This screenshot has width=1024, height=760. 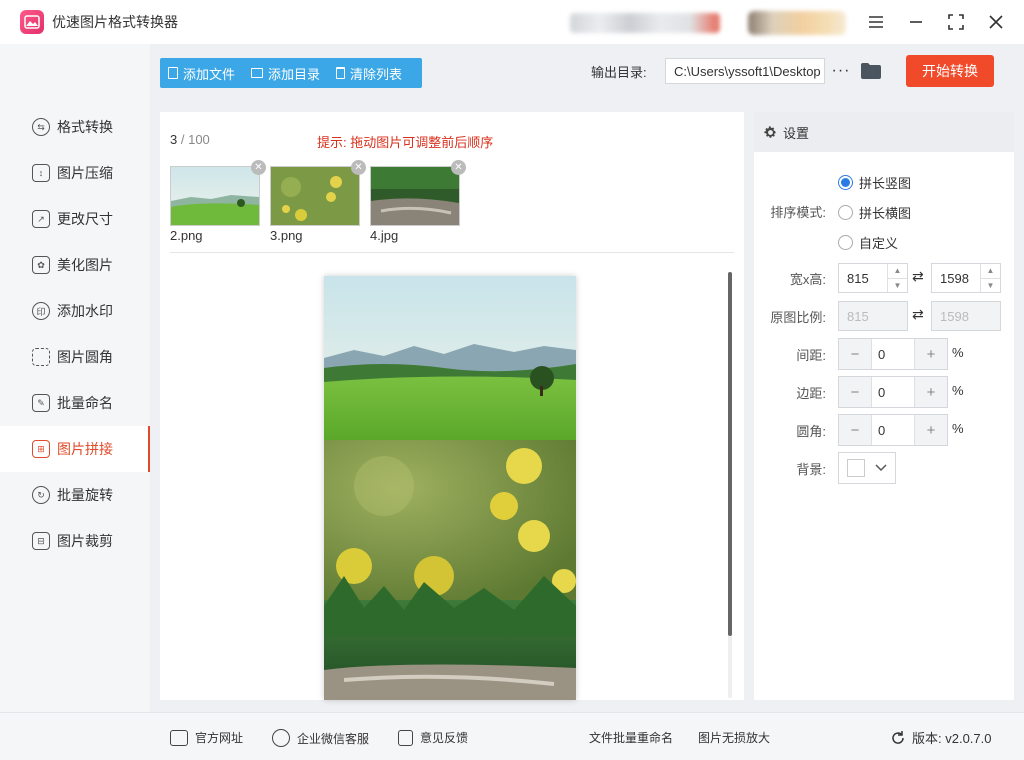 What do you see at coordinates (841, 71) in the screenshot?
I see `more-options-button: ···` at bounding box center [841, 71].